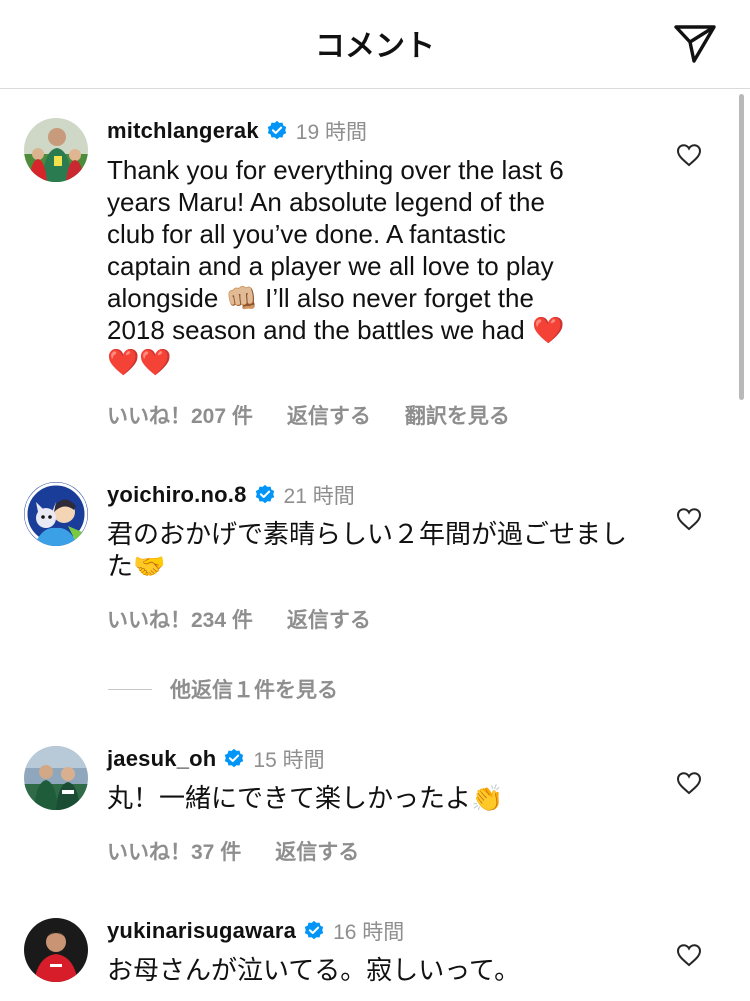  What do you see at coordinates (136, 566) in the screenshot?
I see `comment-text-line: た🤝` at bounding box center [136, 566].